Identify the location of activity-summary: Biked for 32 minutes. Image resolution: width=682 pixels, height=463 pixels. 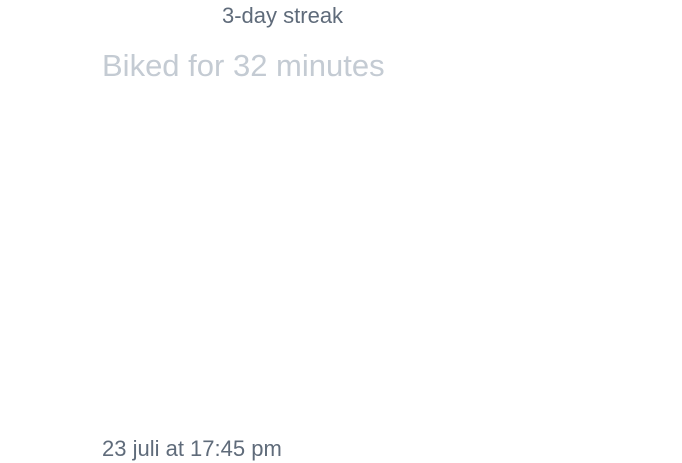
(243, 65).